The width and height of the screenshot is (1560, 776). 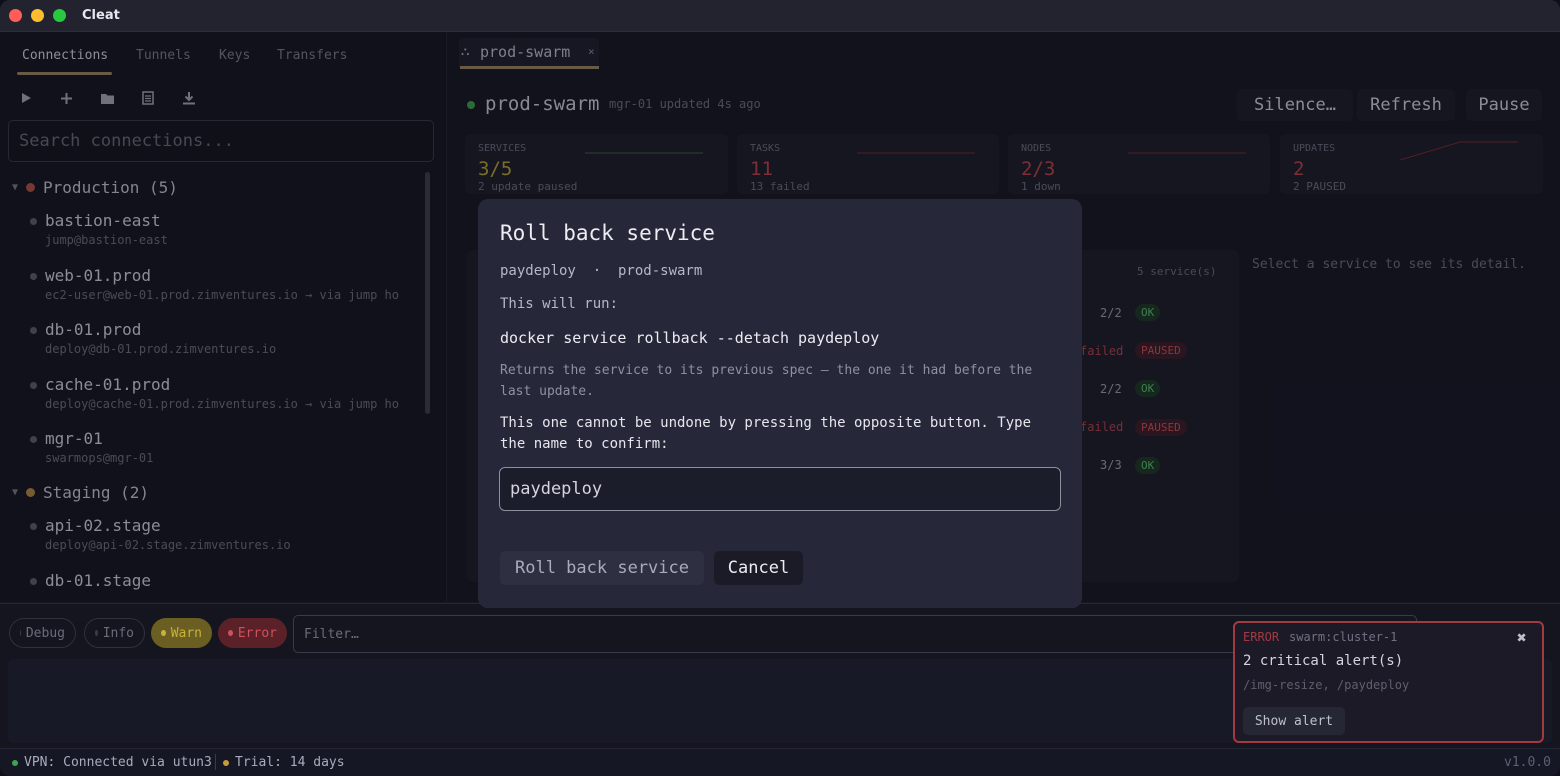 What do you see at coordinates (601, 271) in the screenshot?
I see `dialog-subtitle: paydeploy · prod-swarm` at bounding box center [601, 271].